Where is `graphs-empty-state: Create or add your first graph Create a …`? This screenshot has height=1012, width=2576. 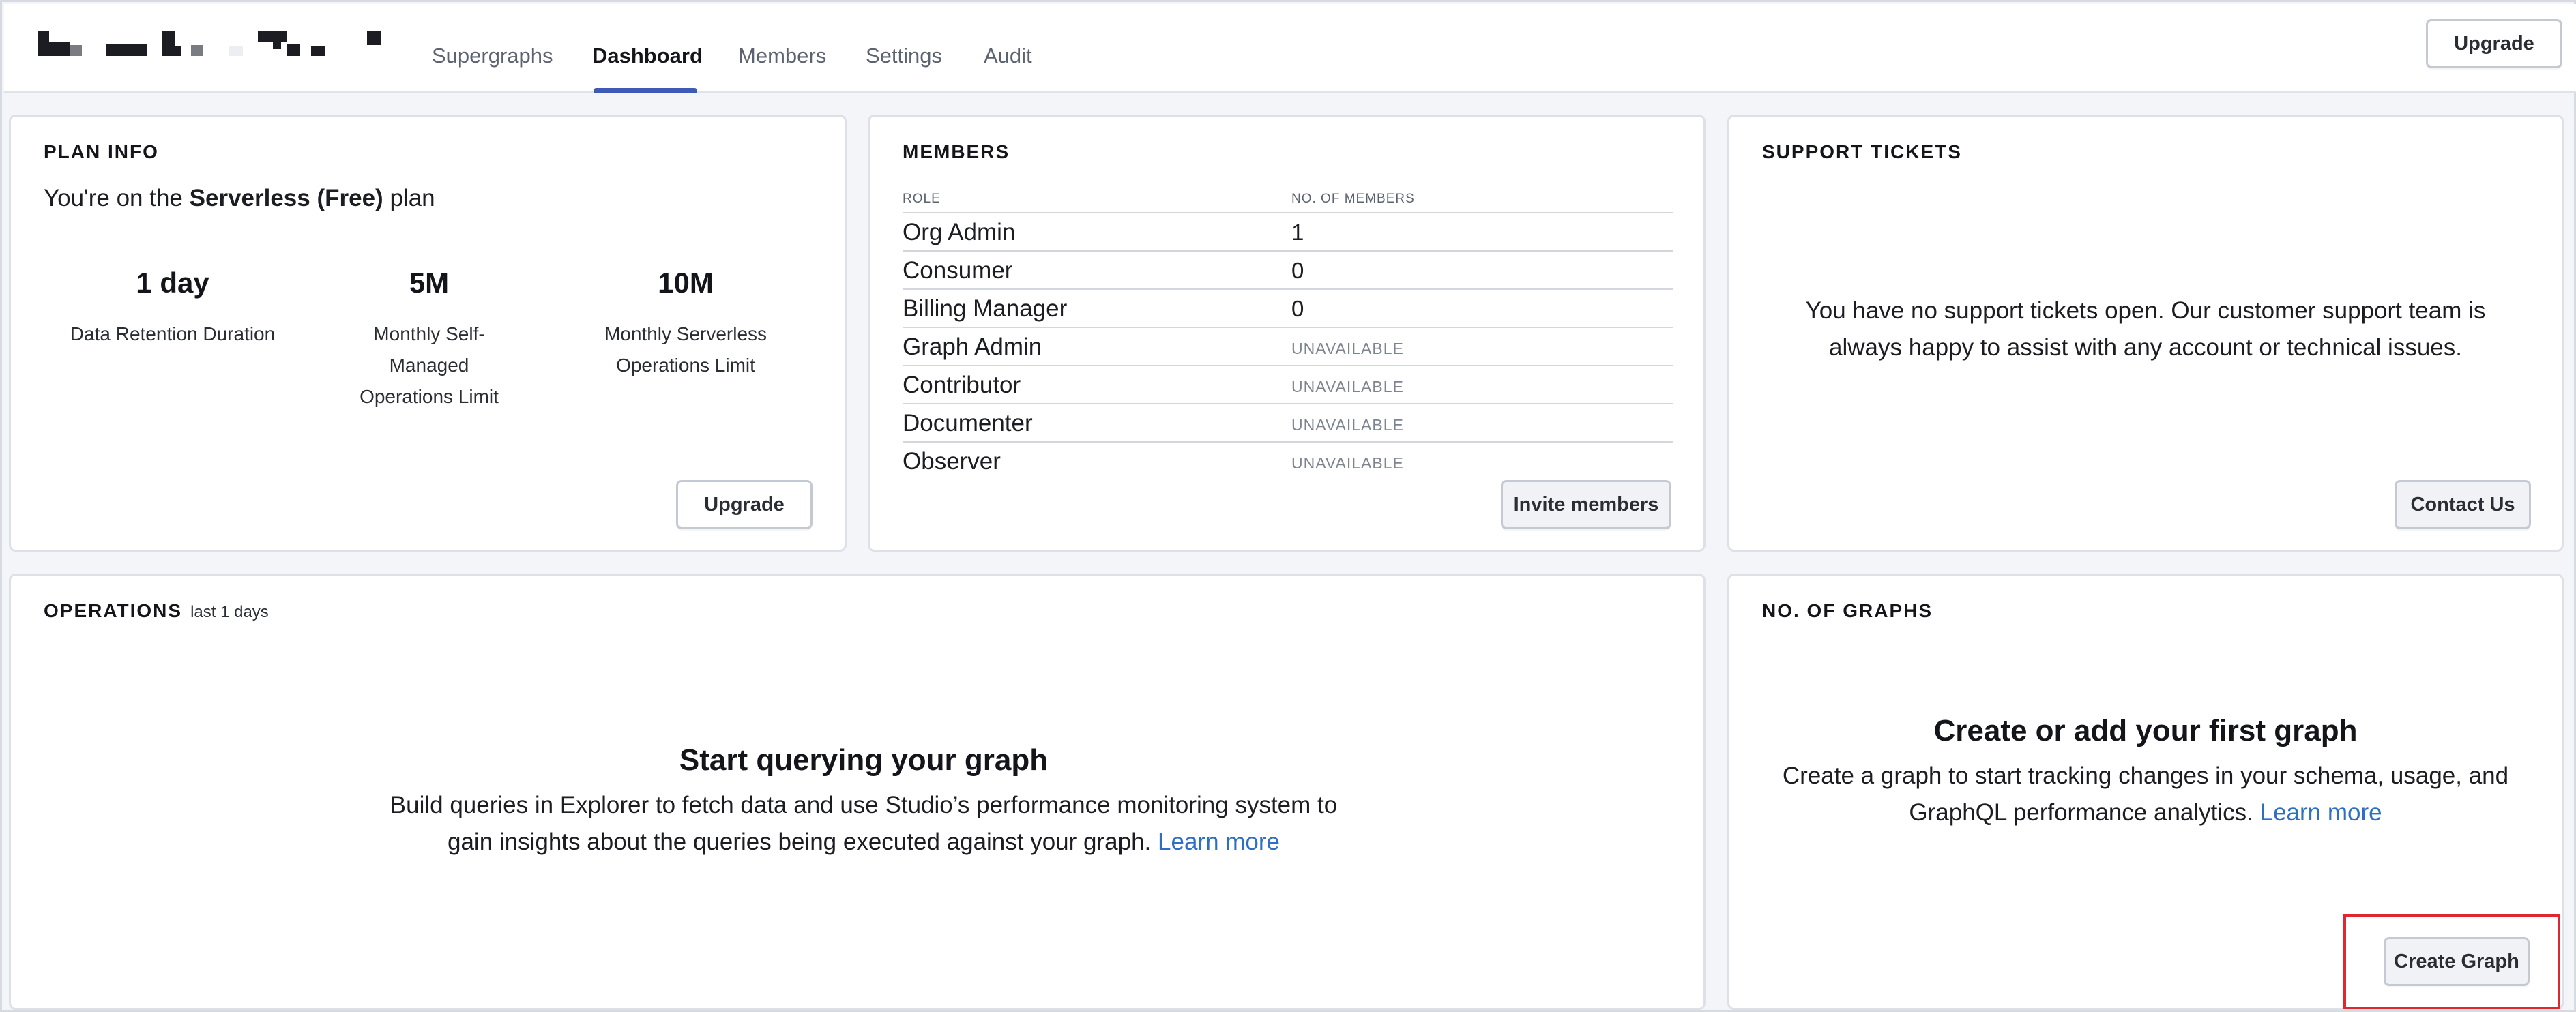 graphs-empty-state: Create or add your first graph Create a … is located at coordinates (2145, 772).